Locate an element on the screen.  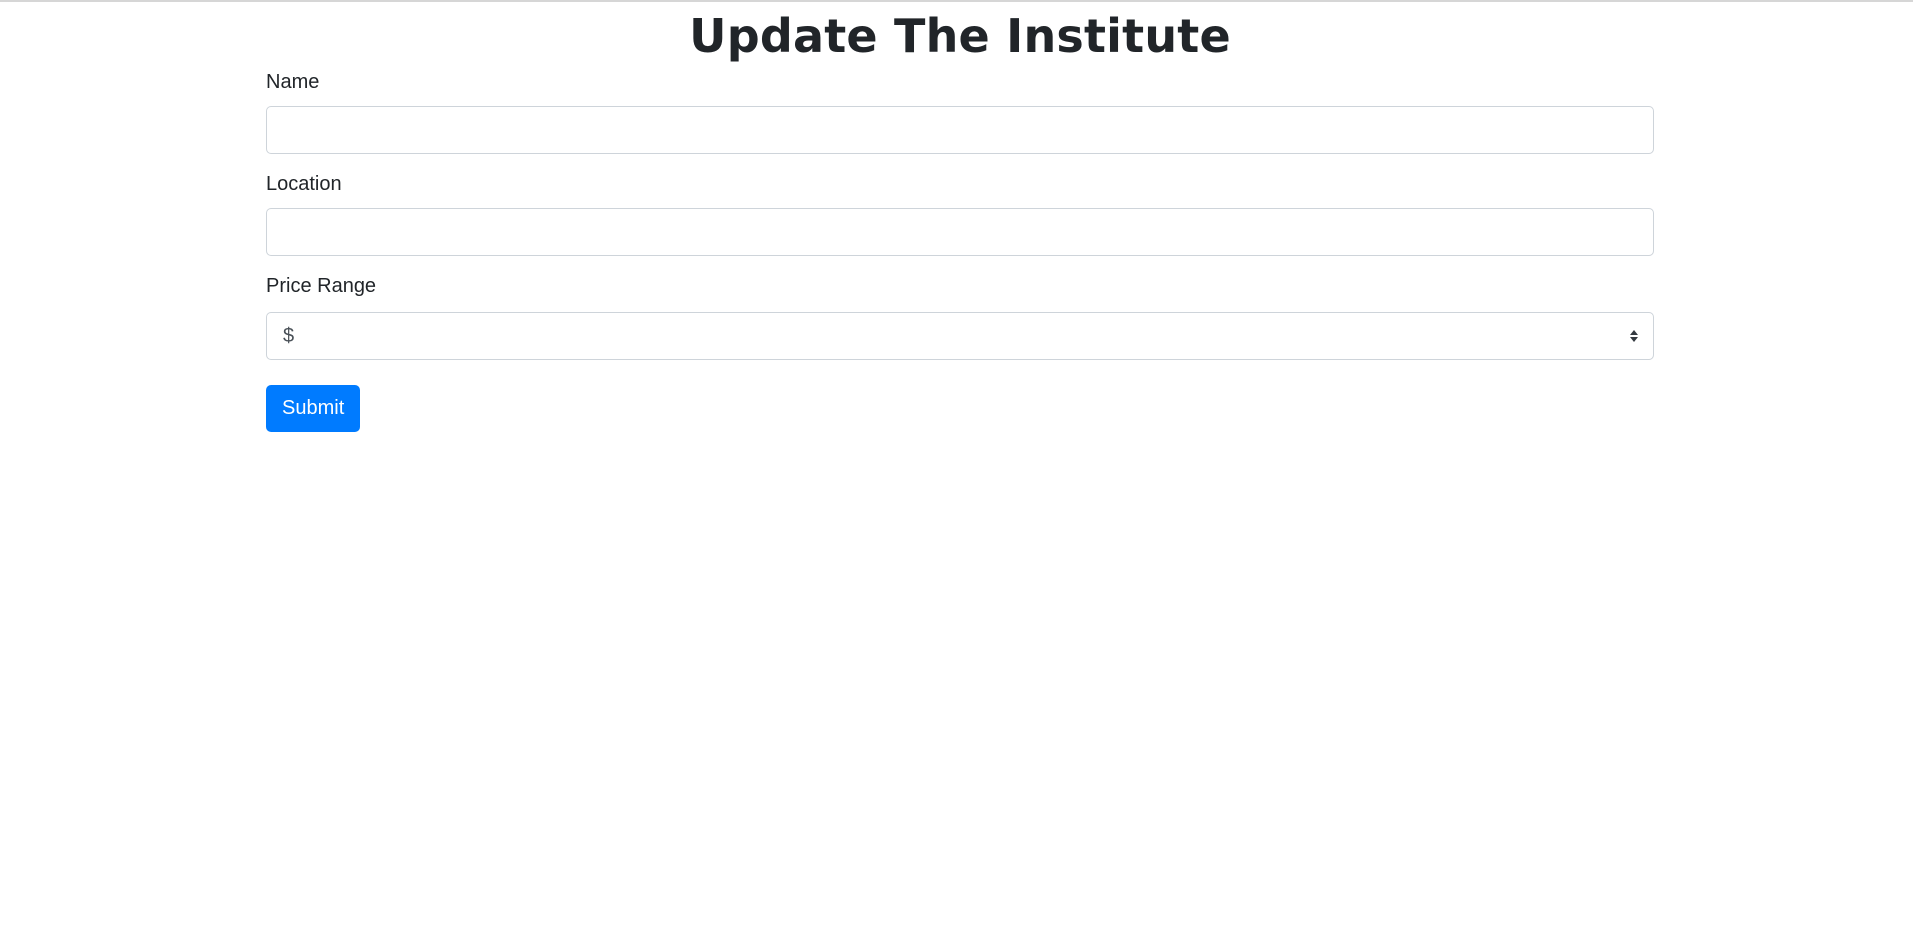
price-range-select: $ is located at coordinates (960, 336).